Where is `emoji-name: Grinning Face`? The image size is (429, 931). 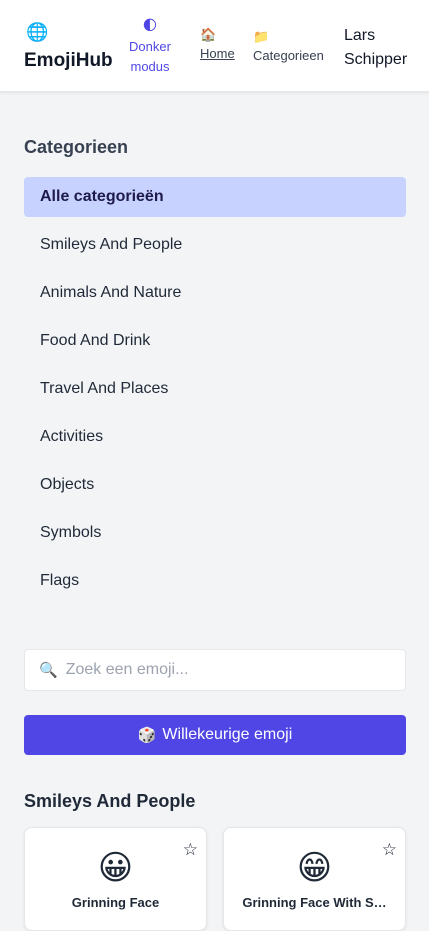 emoji-name: Grinning Face is located at coordinates (115, 902).